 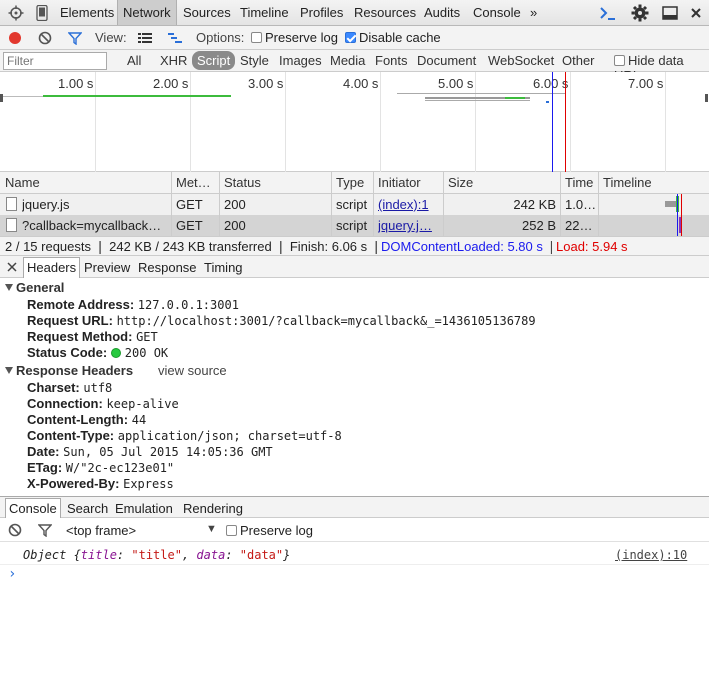 I want to click on object-colon: :, so click(x=124, y=555).